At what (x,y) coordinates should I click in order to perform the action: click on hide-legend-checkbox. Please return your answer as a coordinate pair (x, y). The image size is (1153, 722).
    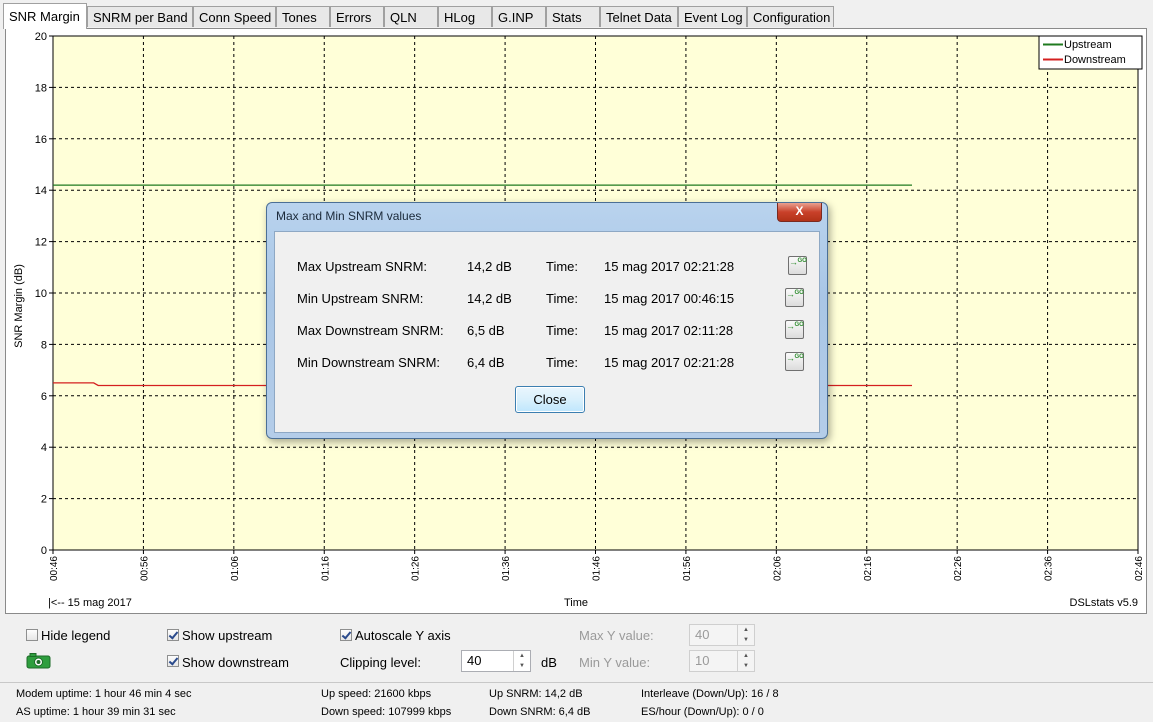
    Looking at the image, I should click on (32, 635).